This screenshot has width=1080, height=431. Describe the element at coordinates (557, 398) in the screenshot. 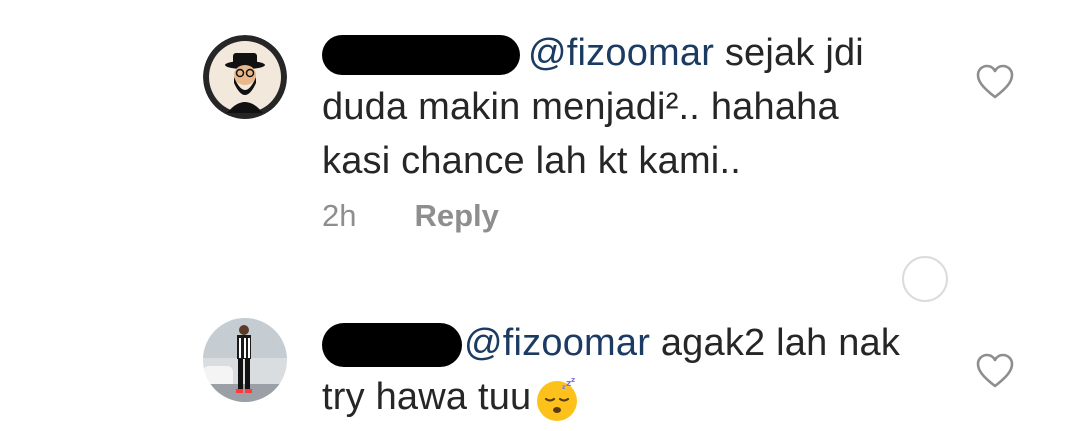

I see `sleeping-face-emoji: z z z` at that location.